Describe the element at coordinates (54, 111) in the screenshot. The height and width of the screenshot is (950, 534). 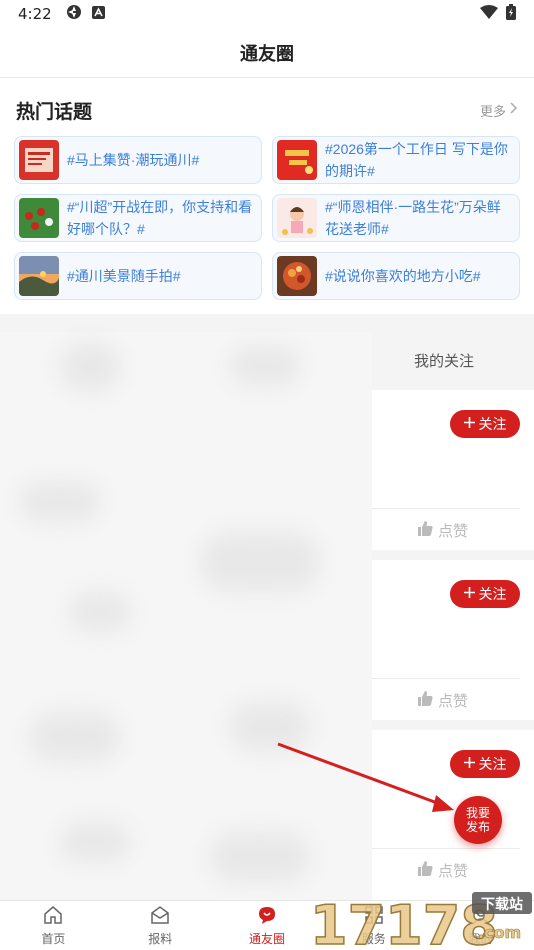
I see `hot-topics-title: 热门话题` at that location.